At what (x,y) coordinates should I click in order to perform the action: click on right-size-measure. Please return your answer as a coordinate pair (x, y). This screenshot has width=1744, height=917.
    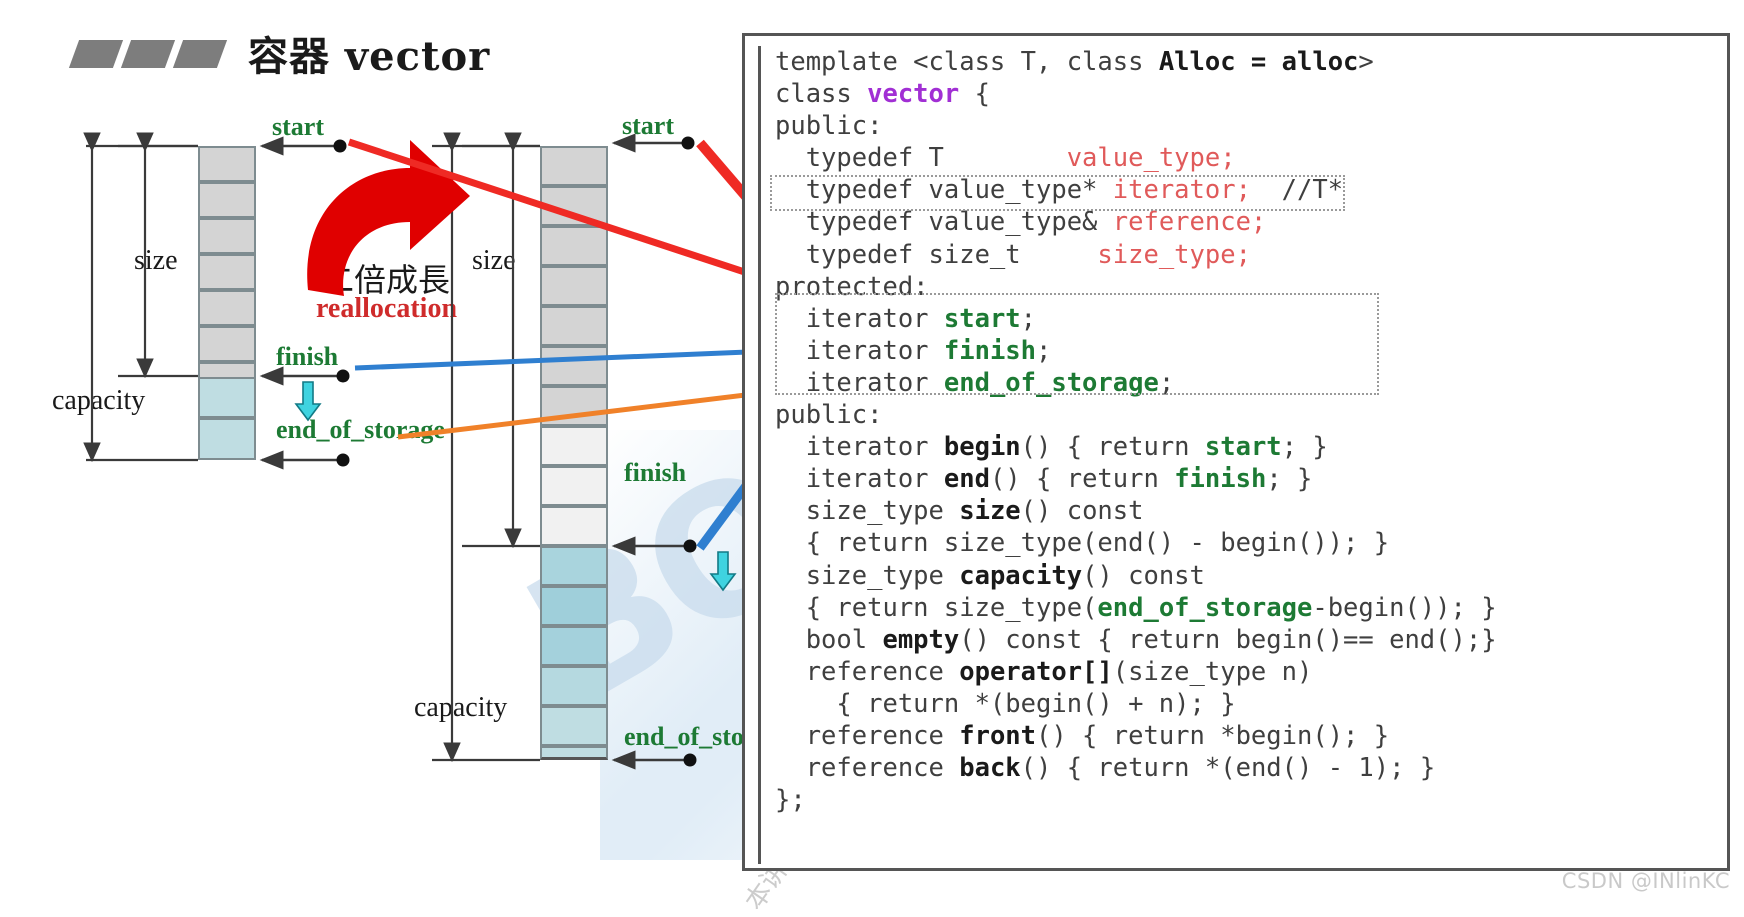
    Looking at the image, I should click on (501, 340).